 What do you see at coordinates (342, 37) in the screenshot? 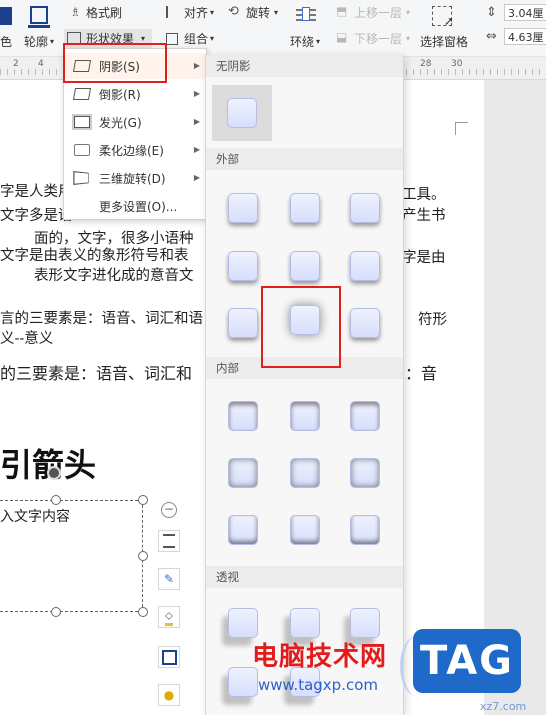
I see `move-down-icon: ⬓` at bounding box center [342, 37].